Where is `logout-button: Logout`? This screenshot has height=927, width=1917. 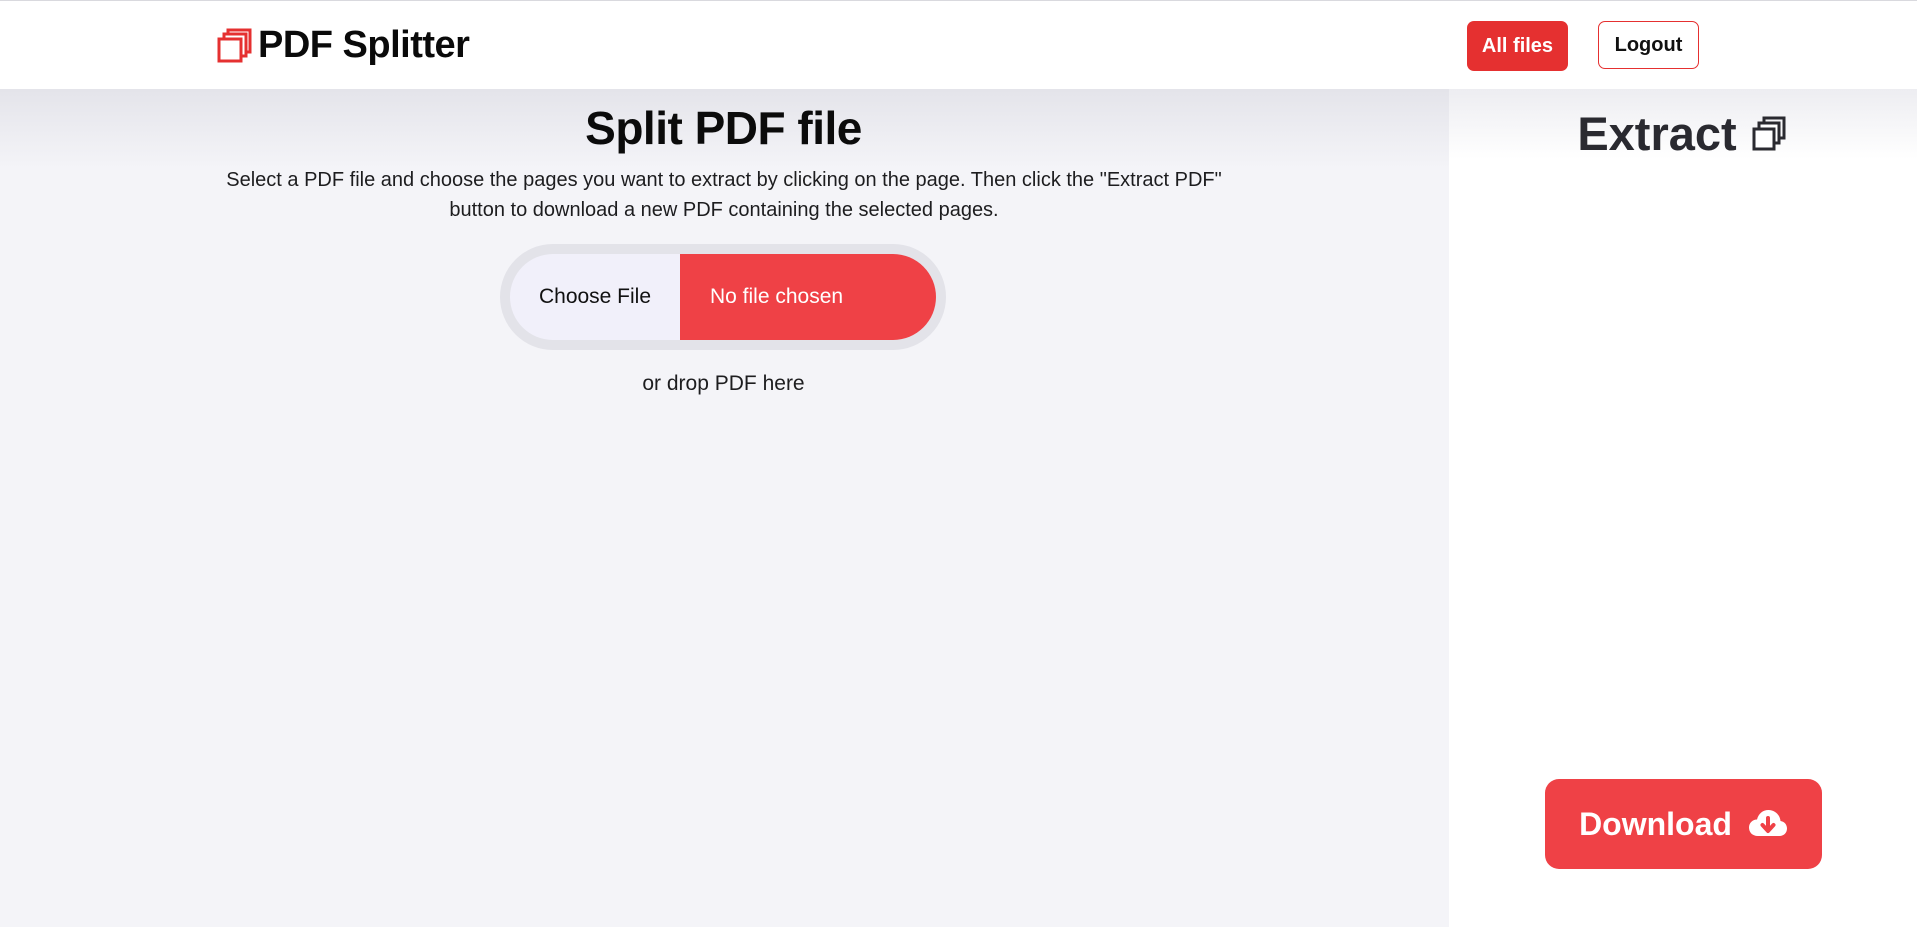 logout-button: Logout is located at coordinates (1648, 45).